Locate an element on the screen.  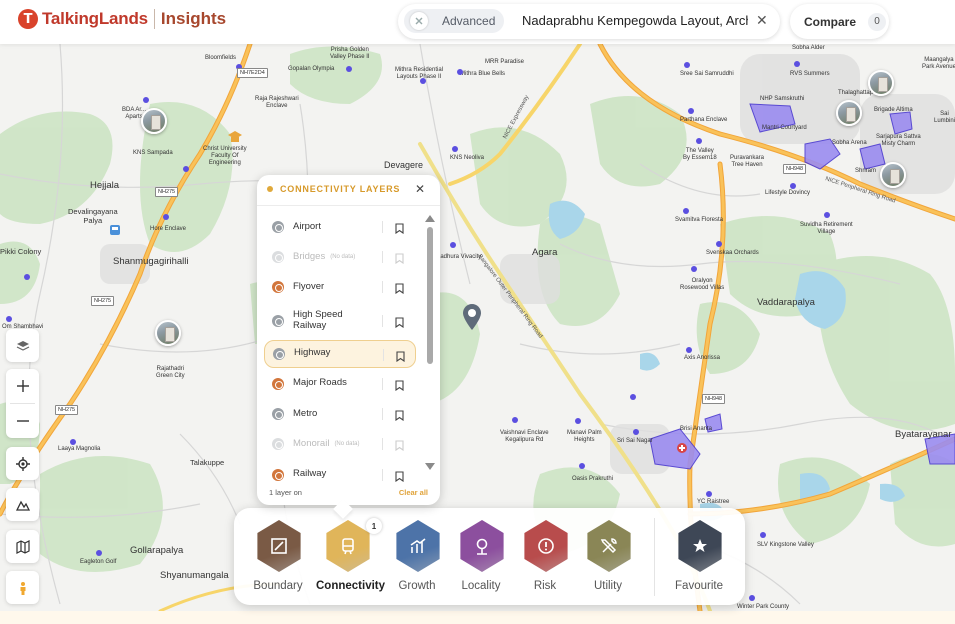
map-style-button is located at coordinates (22, 546).